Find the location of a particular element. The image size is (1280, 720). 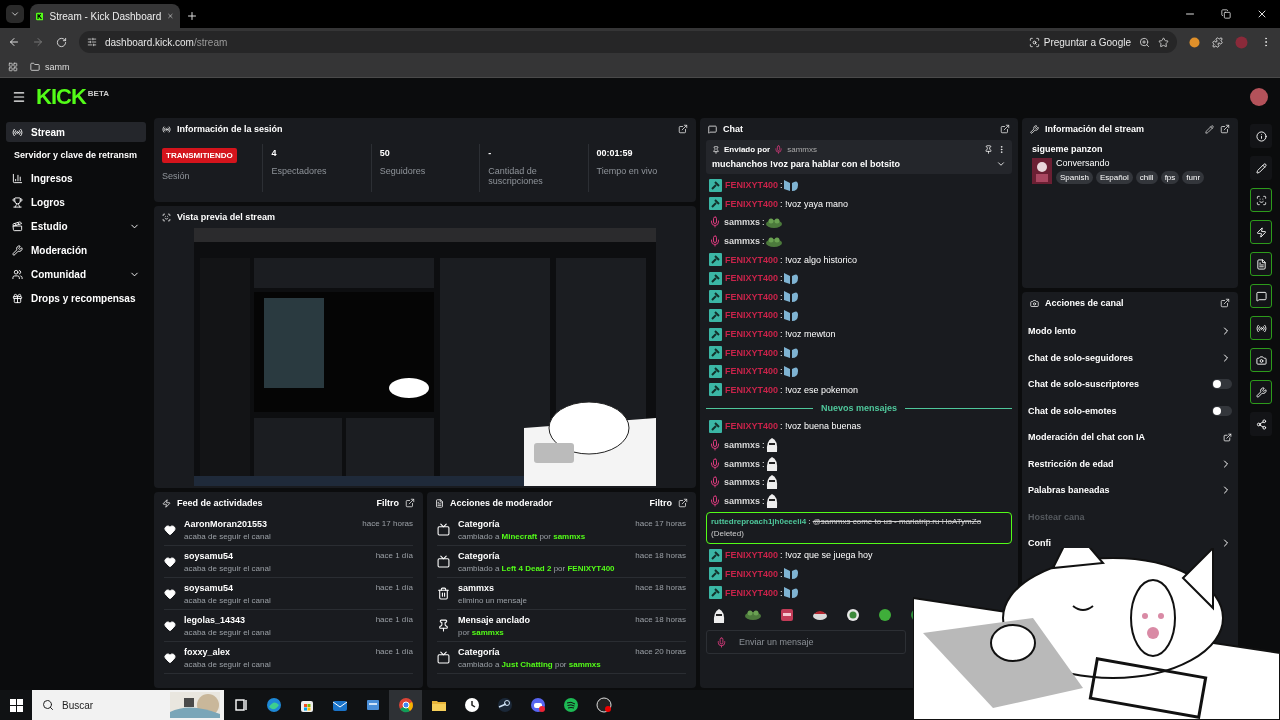

music-icon is located at coordinates (570, 705).